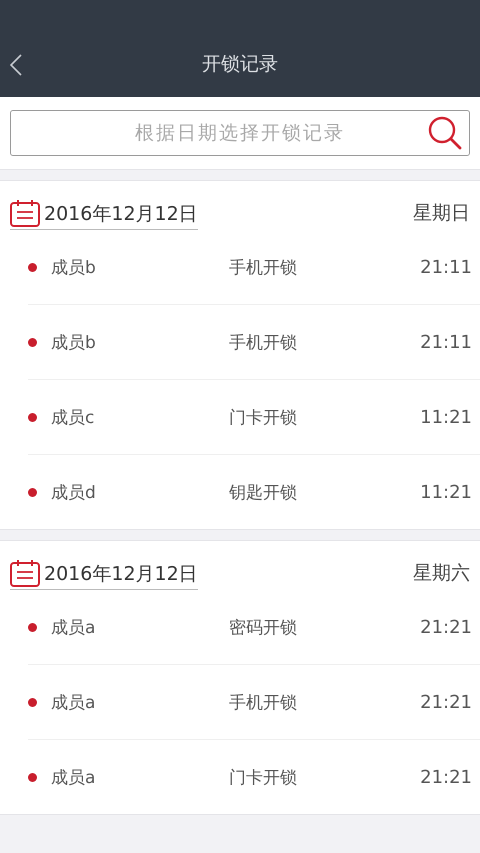 The height and width of the screenshot is (853, 480). What do you see at coordinates (263, 493) in the screenshot?
I see `unlock-method: 钥匙开锁` at bounding box center [263, 493].